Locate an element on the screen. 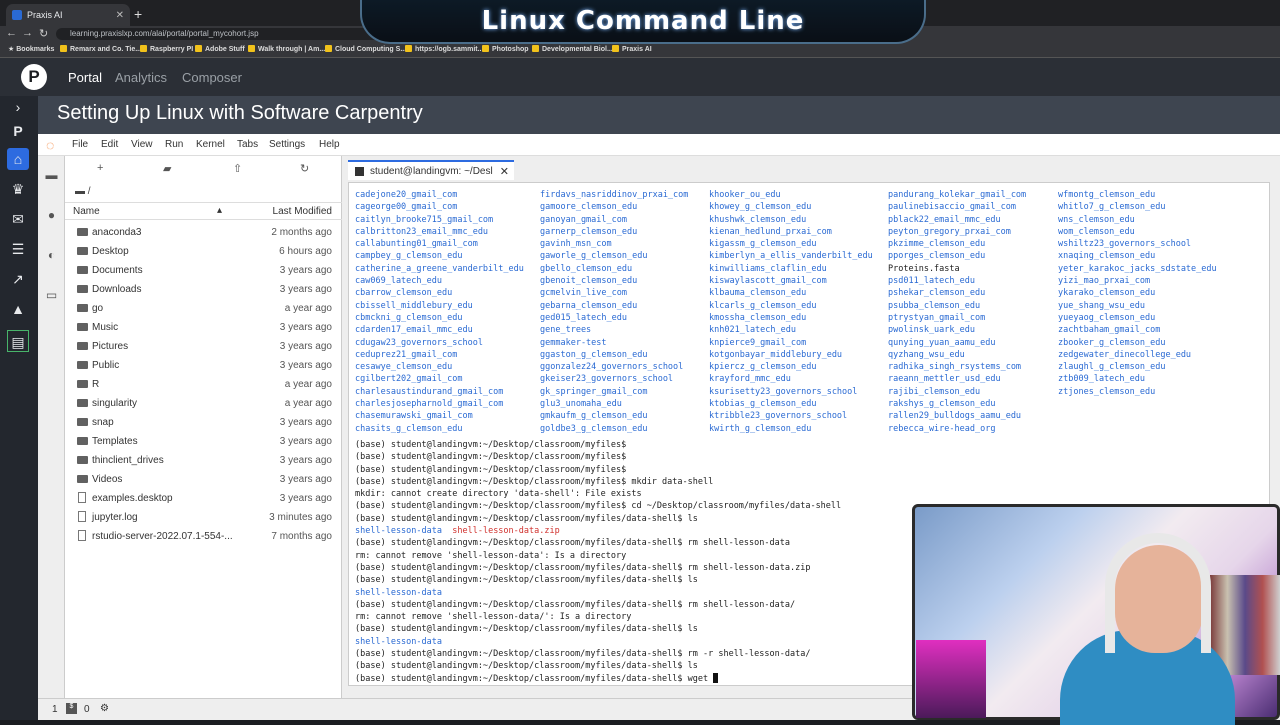  chart-icon: ↗ is located at coordinates (18, 279).